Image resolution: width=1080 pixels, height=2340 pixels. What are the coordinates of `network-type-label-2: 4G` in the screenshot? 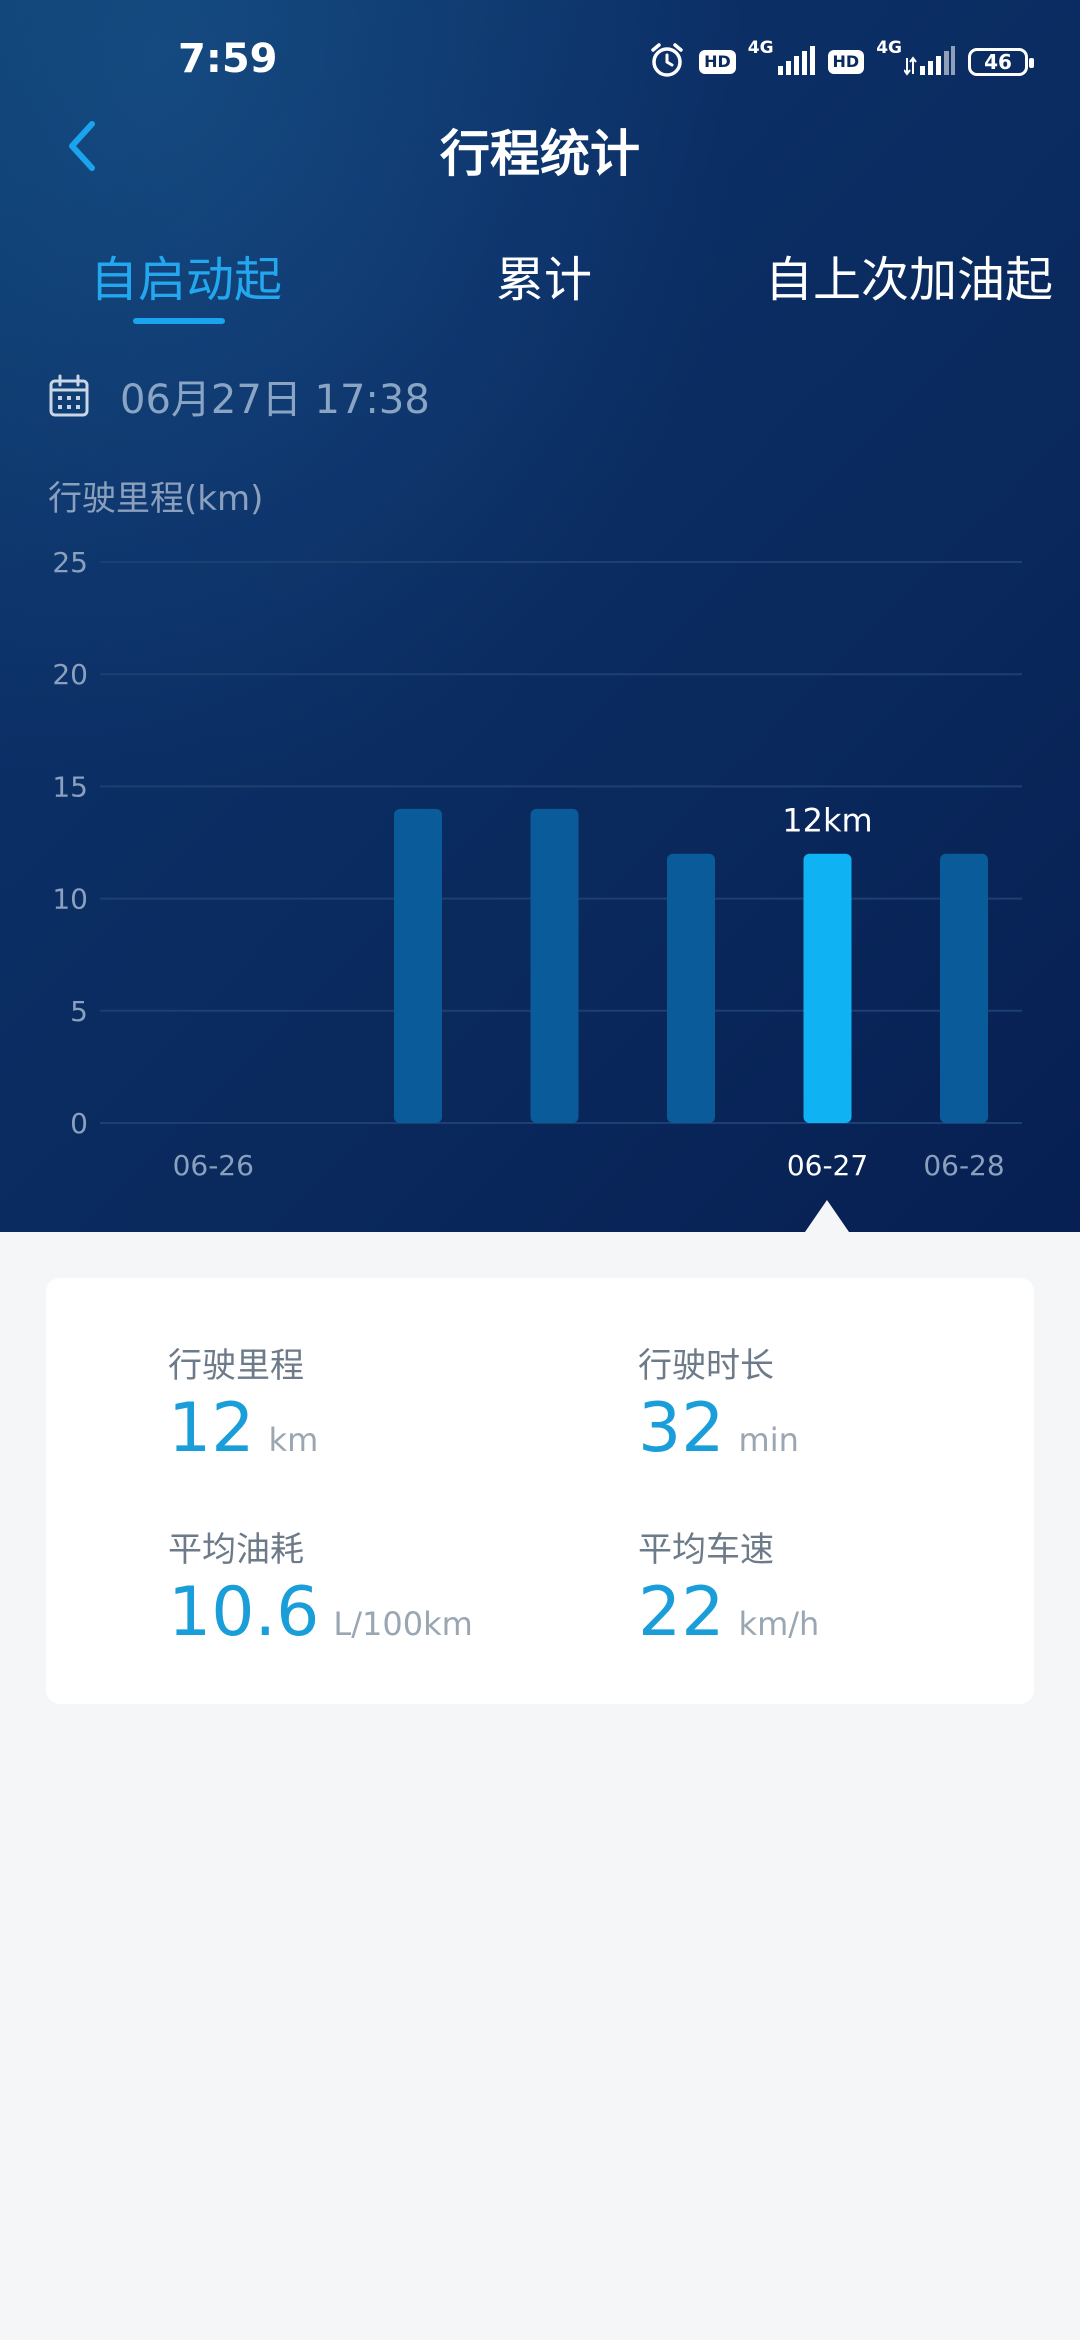 It's located at (889, 48).